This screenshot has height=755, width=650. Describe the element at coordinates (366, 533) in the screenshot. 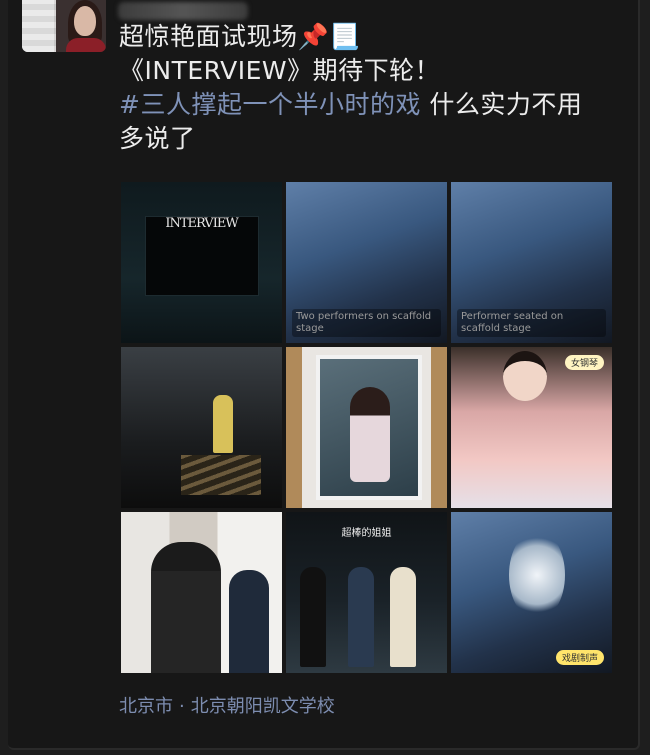

I see `photo-top-caption: 超棒的姐姐` at that location.